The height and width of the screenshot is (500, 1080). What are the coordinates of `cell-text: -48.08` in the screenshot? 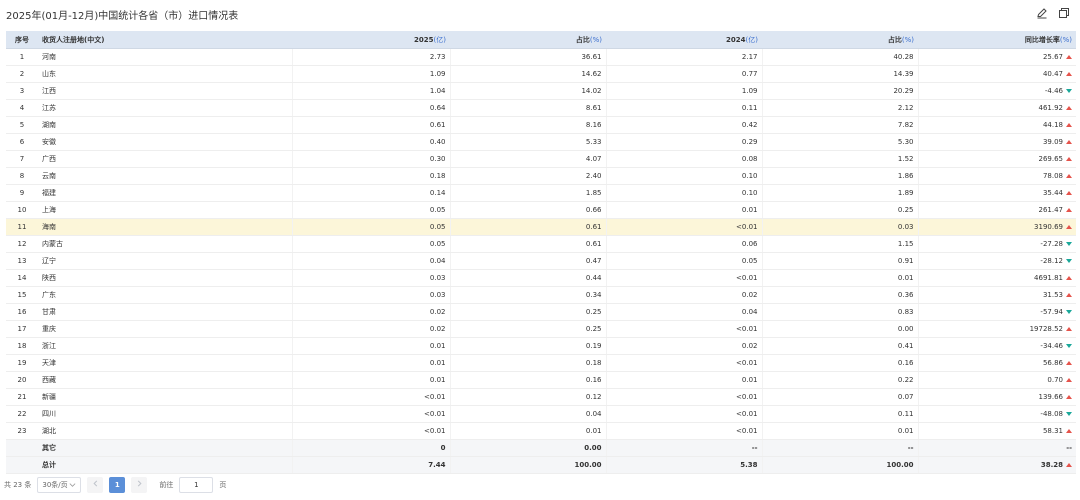 It's located at (1051, 414).